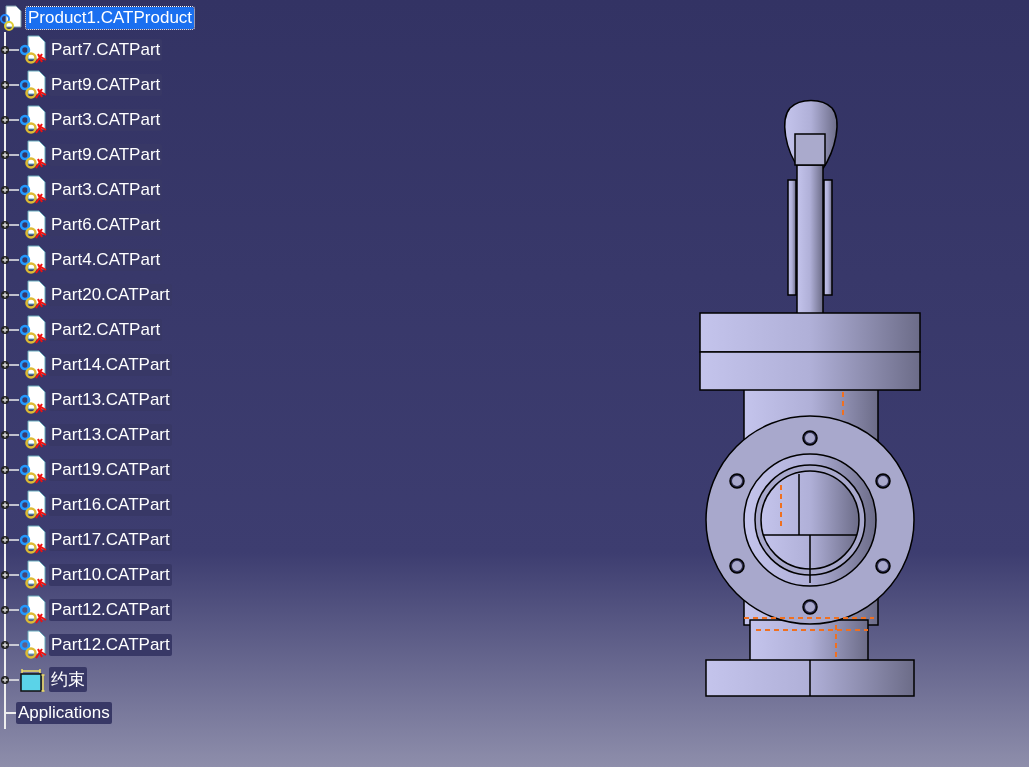  Describe the element at coordinates (110, 574) in the screenshot. I see `tree-item: Part10.CATPart` at that location.